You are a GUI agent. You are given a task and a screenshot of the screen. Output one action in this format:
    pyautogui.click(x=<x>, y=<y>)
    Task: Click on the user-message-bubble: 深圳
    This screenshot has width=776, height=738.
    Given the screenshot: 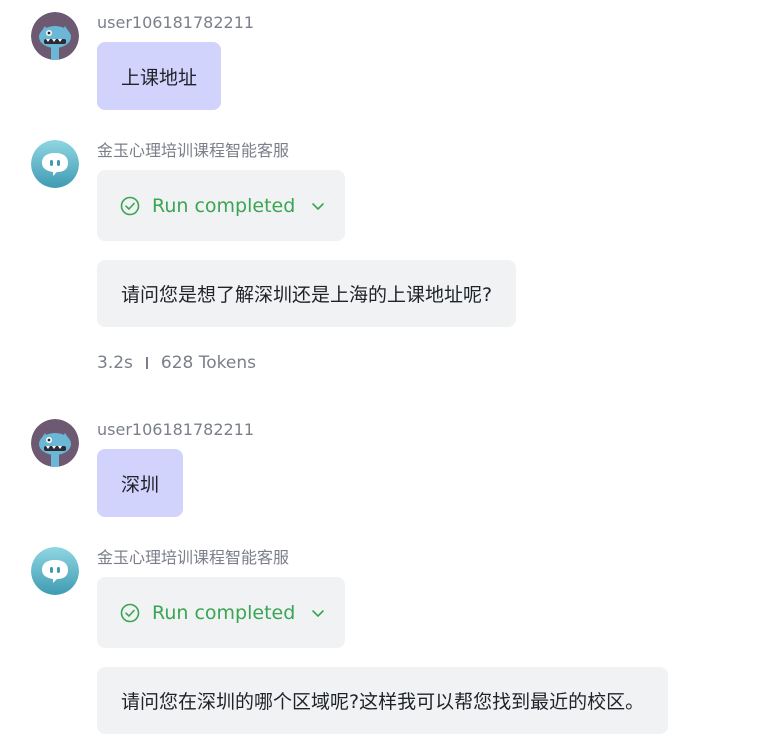 What is the action you would take?
    pyautogui.click(x=140, y=483)
    